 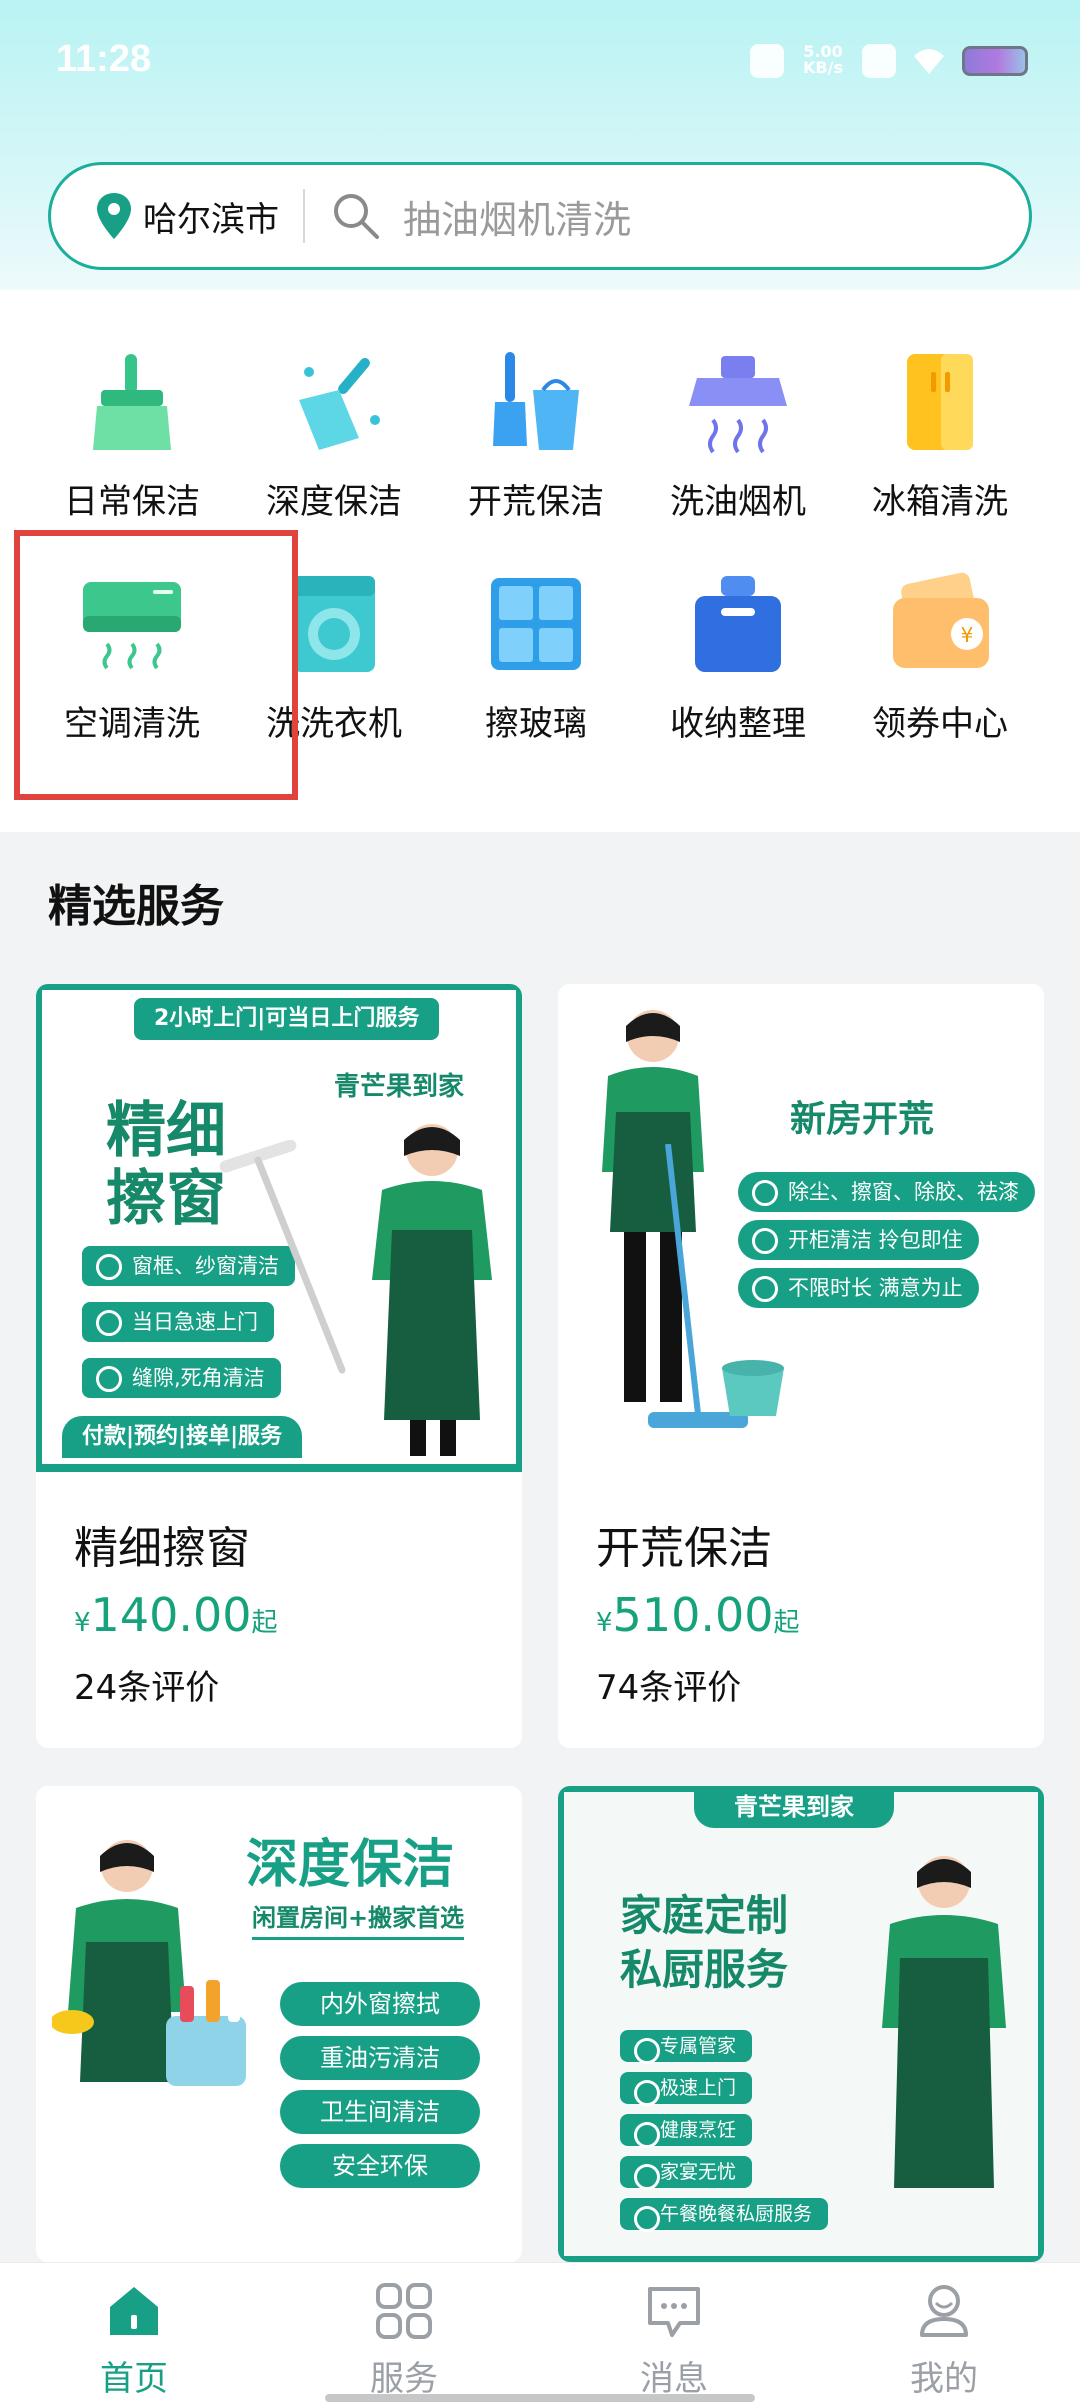 I want to click on promo-pill: 内外窗擦拭, so click(x=380, y=2004).